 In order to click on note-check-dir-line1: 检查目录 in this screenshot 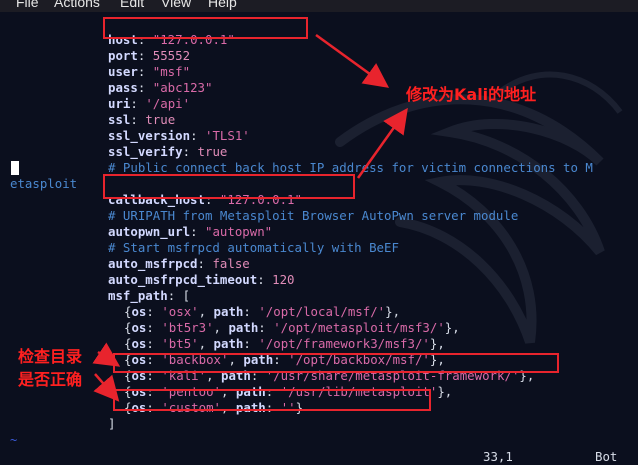, I will do `click(50, 356)`.